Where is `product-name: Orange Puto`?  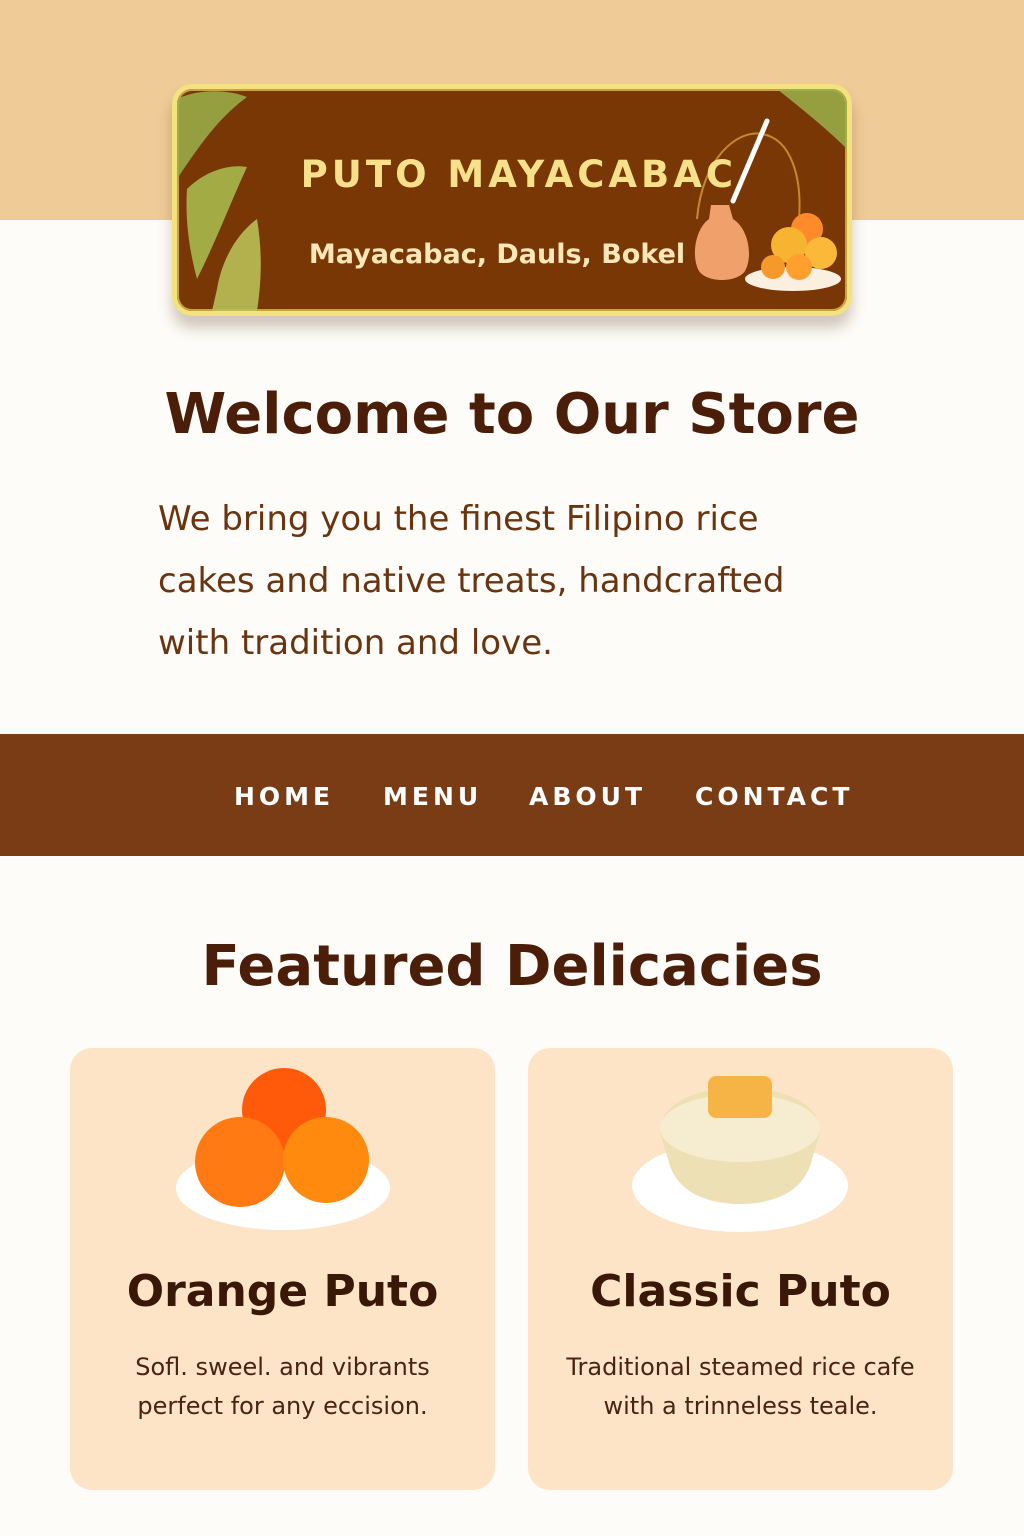 product-name: Orange Puto is located at coordinates (282, 1291).